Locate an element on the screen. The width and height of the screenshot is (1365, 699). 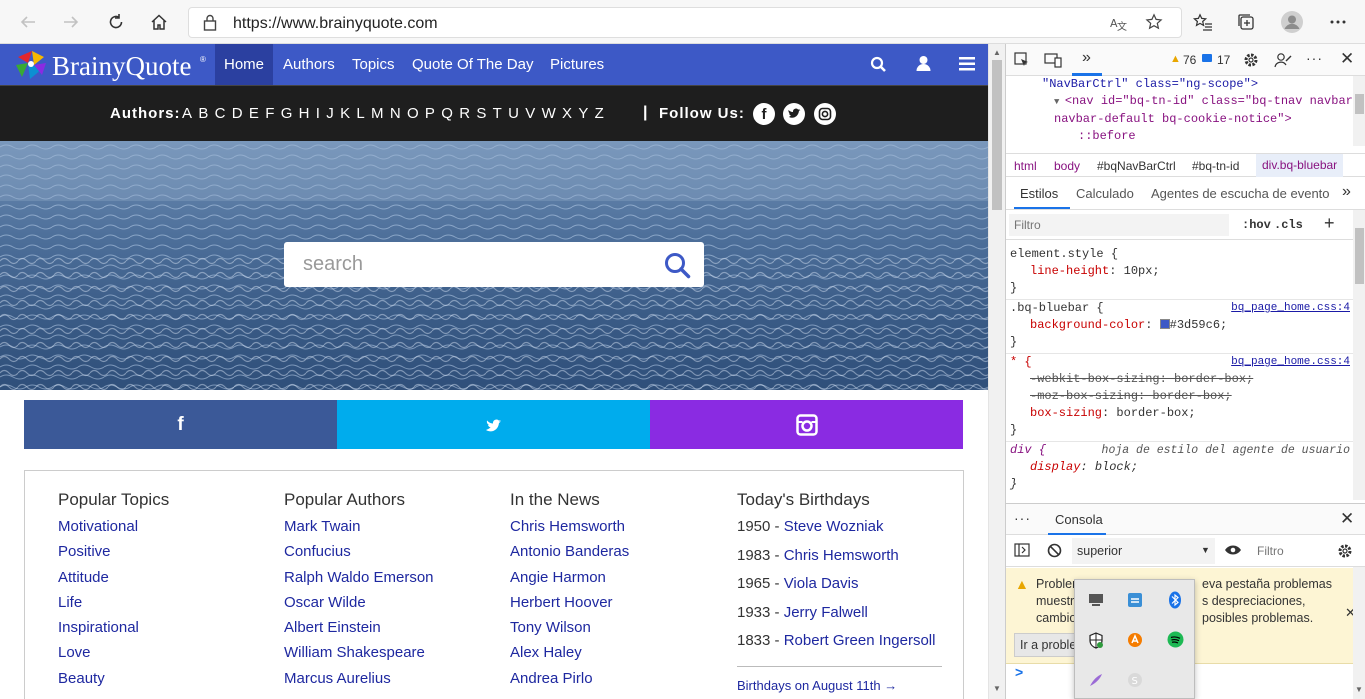
instagram-icon is located at coordinates (825, 114).